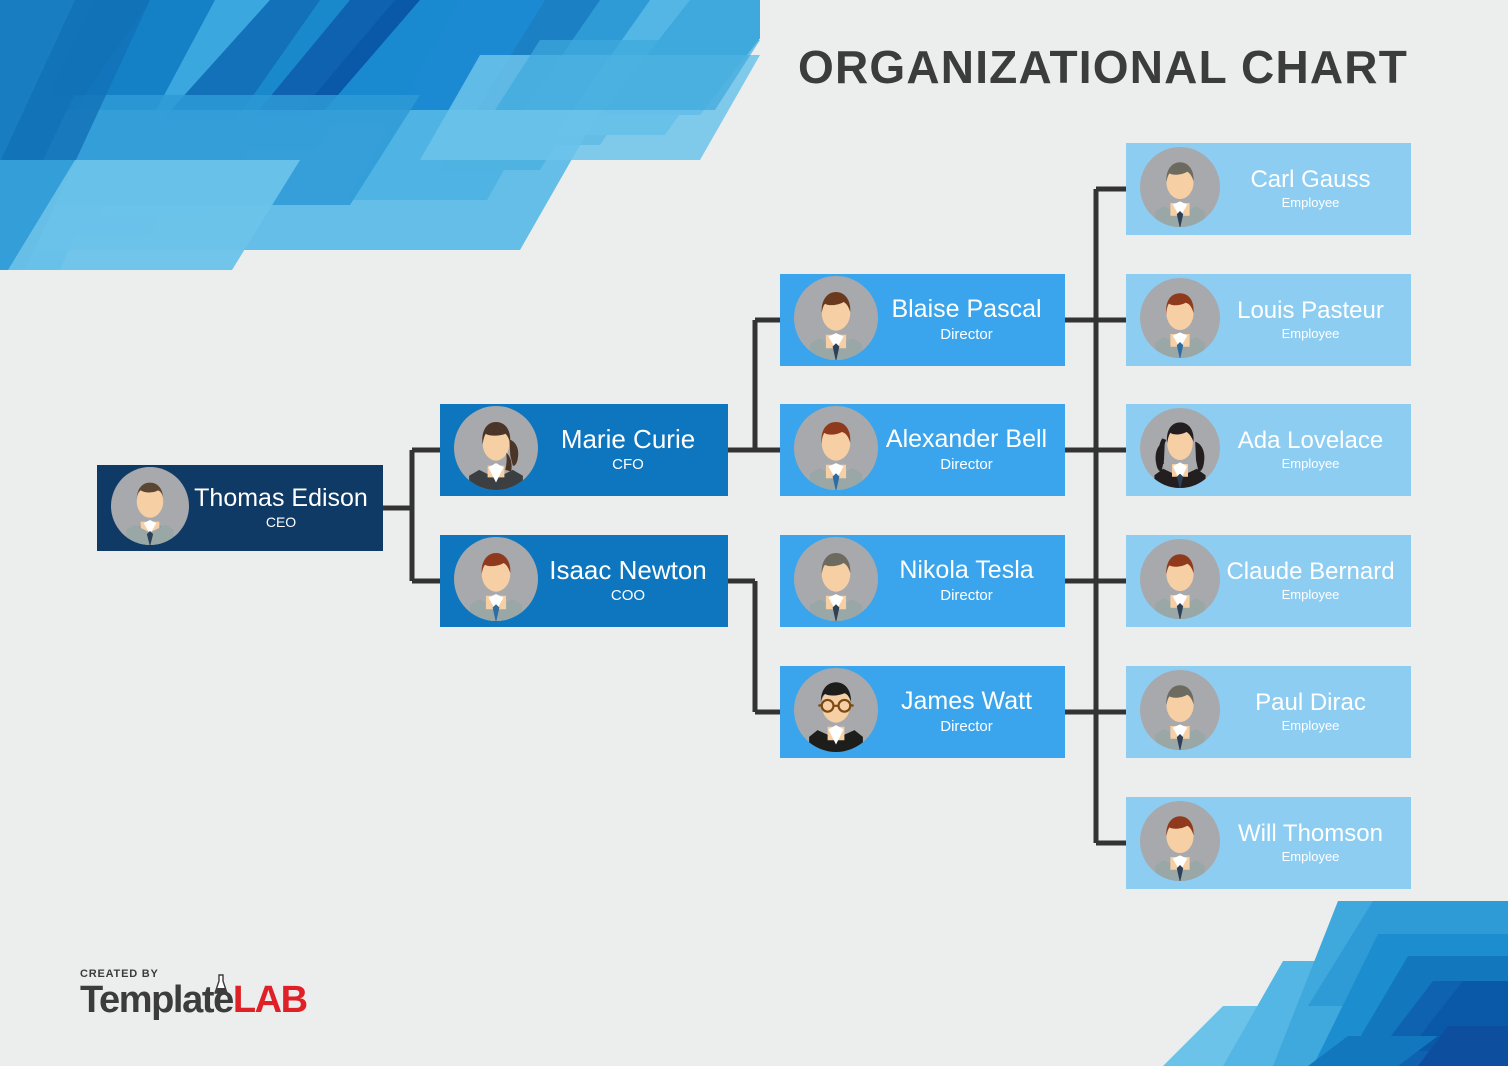  Describe the element at coordinates (1180, 712) in the screenshot. I see `avatar-paul-dirac` at that location.